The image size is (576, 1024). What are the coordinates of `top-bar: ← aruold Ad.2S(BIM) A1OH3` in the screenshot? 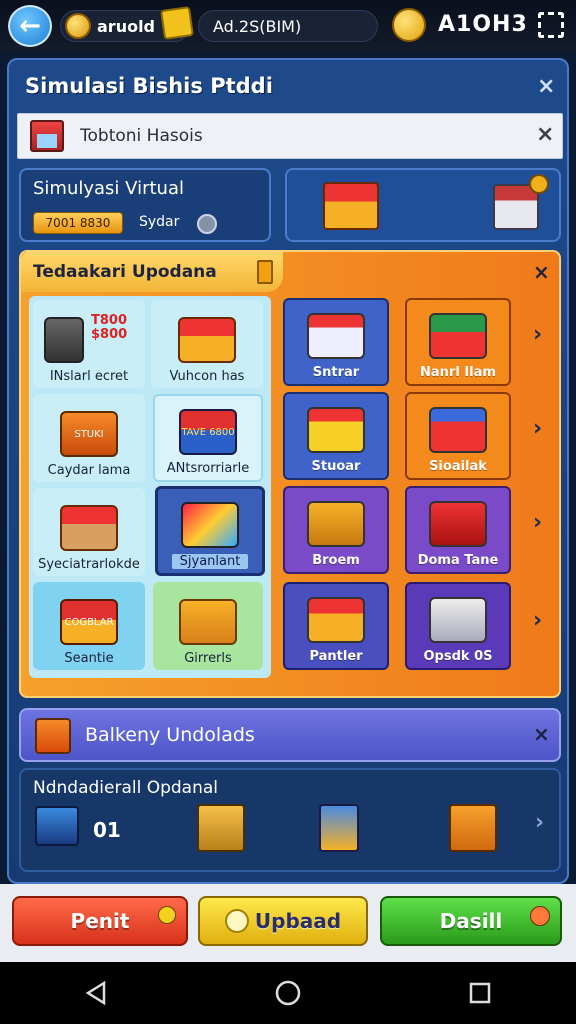 It's located at (288, 26).